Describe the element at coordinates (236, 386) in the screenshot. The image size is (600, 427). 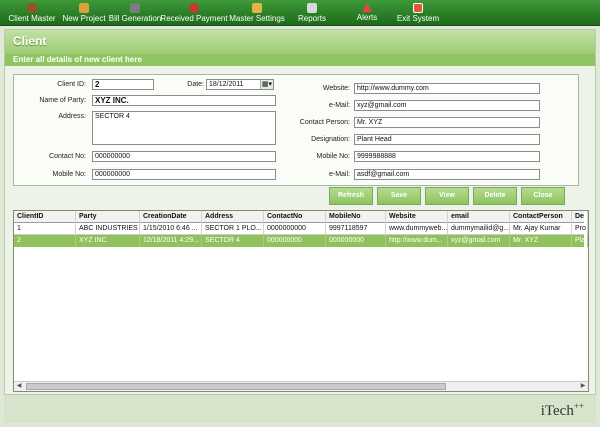
I see `scroll-thumb` at that location.